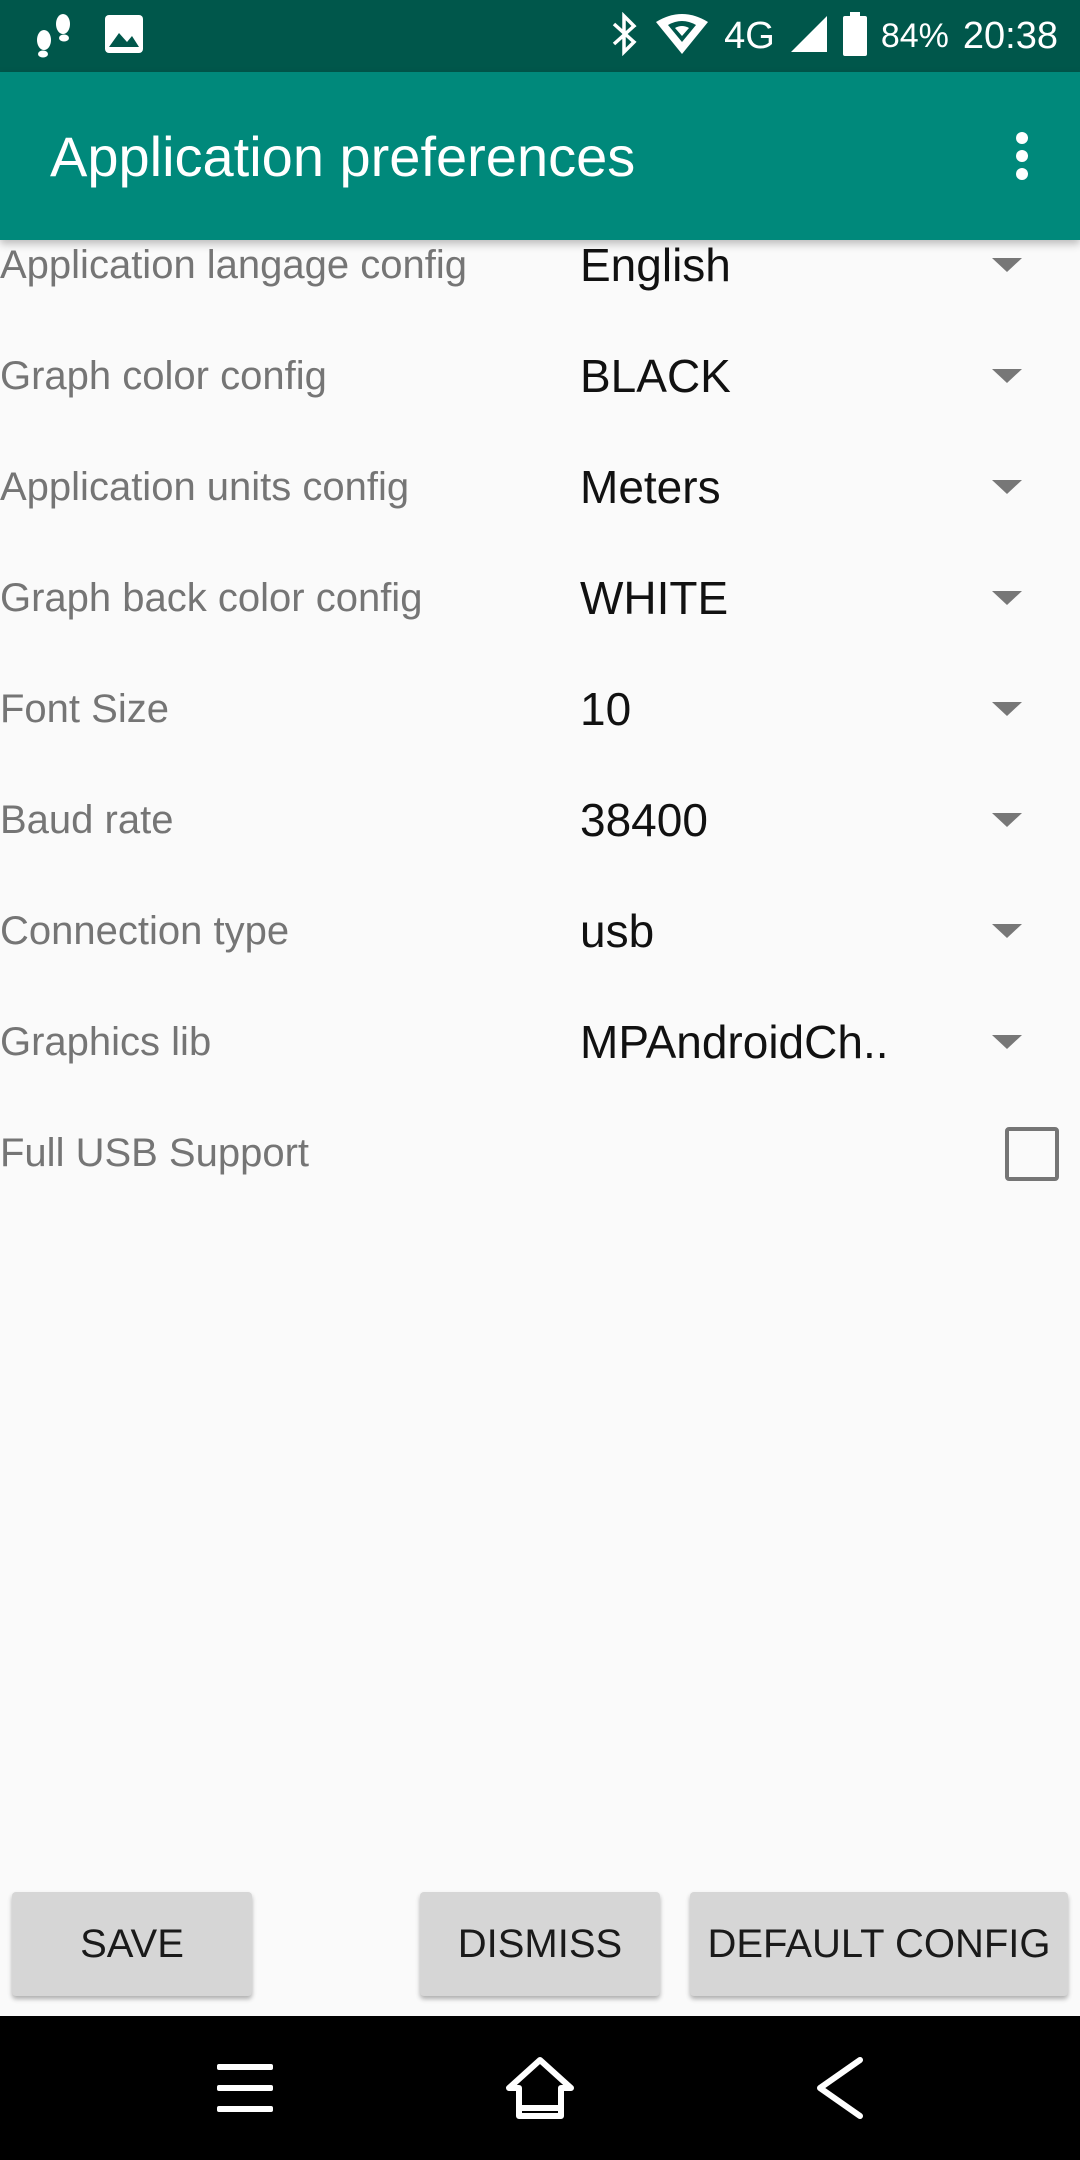 The image size is (1080, 2160). I want to click on pref-label: Connection type, so click(145, 931).